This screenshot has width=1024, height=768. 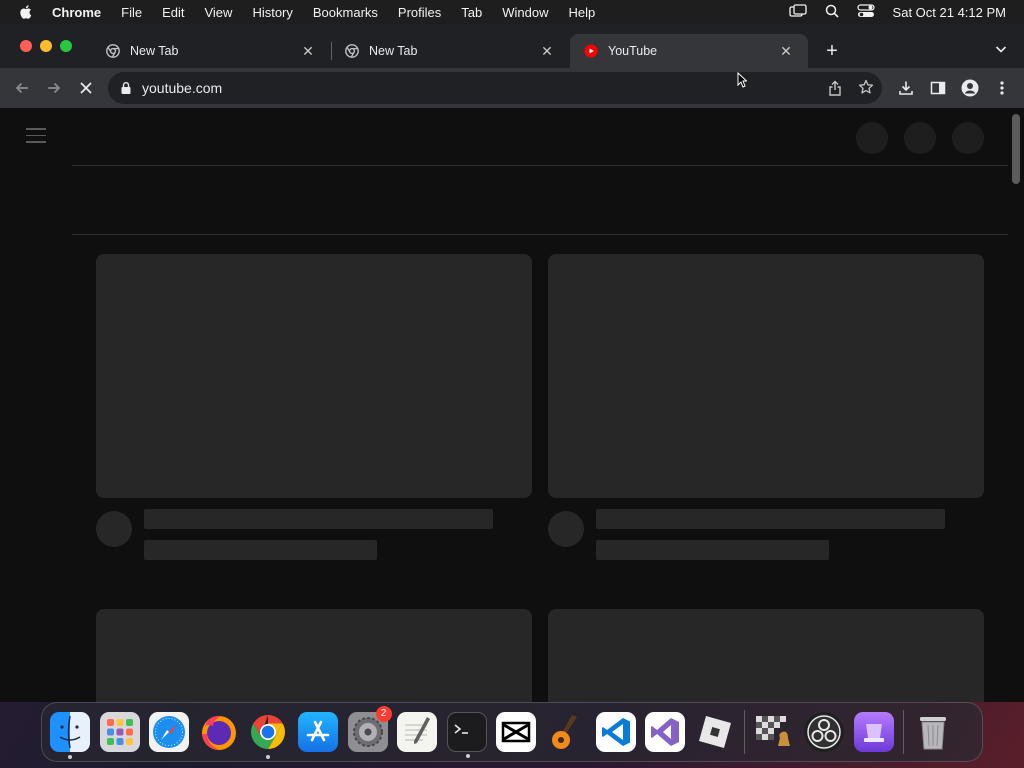 What do you see at coordinates (66, 46) in the screenshot?
I see `zoom-window-button` at bounding box center [66, 46].